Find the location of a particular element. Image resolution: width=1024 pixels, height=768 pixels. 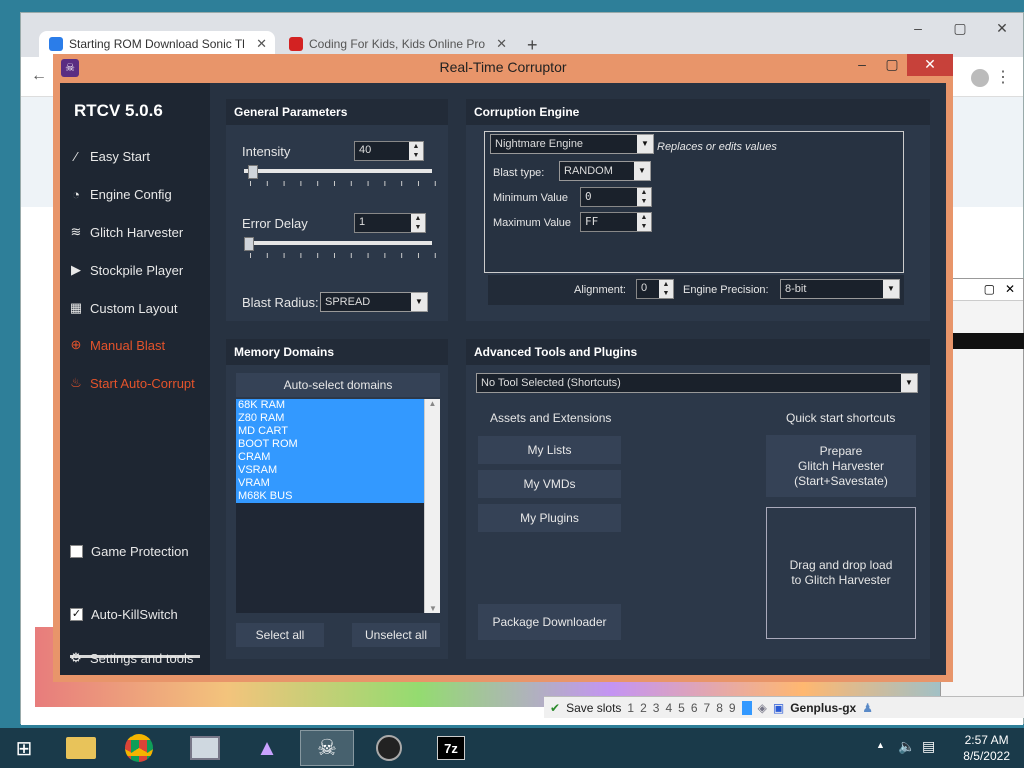

save-slot-2: 2 is located at coordinates (643, 708).